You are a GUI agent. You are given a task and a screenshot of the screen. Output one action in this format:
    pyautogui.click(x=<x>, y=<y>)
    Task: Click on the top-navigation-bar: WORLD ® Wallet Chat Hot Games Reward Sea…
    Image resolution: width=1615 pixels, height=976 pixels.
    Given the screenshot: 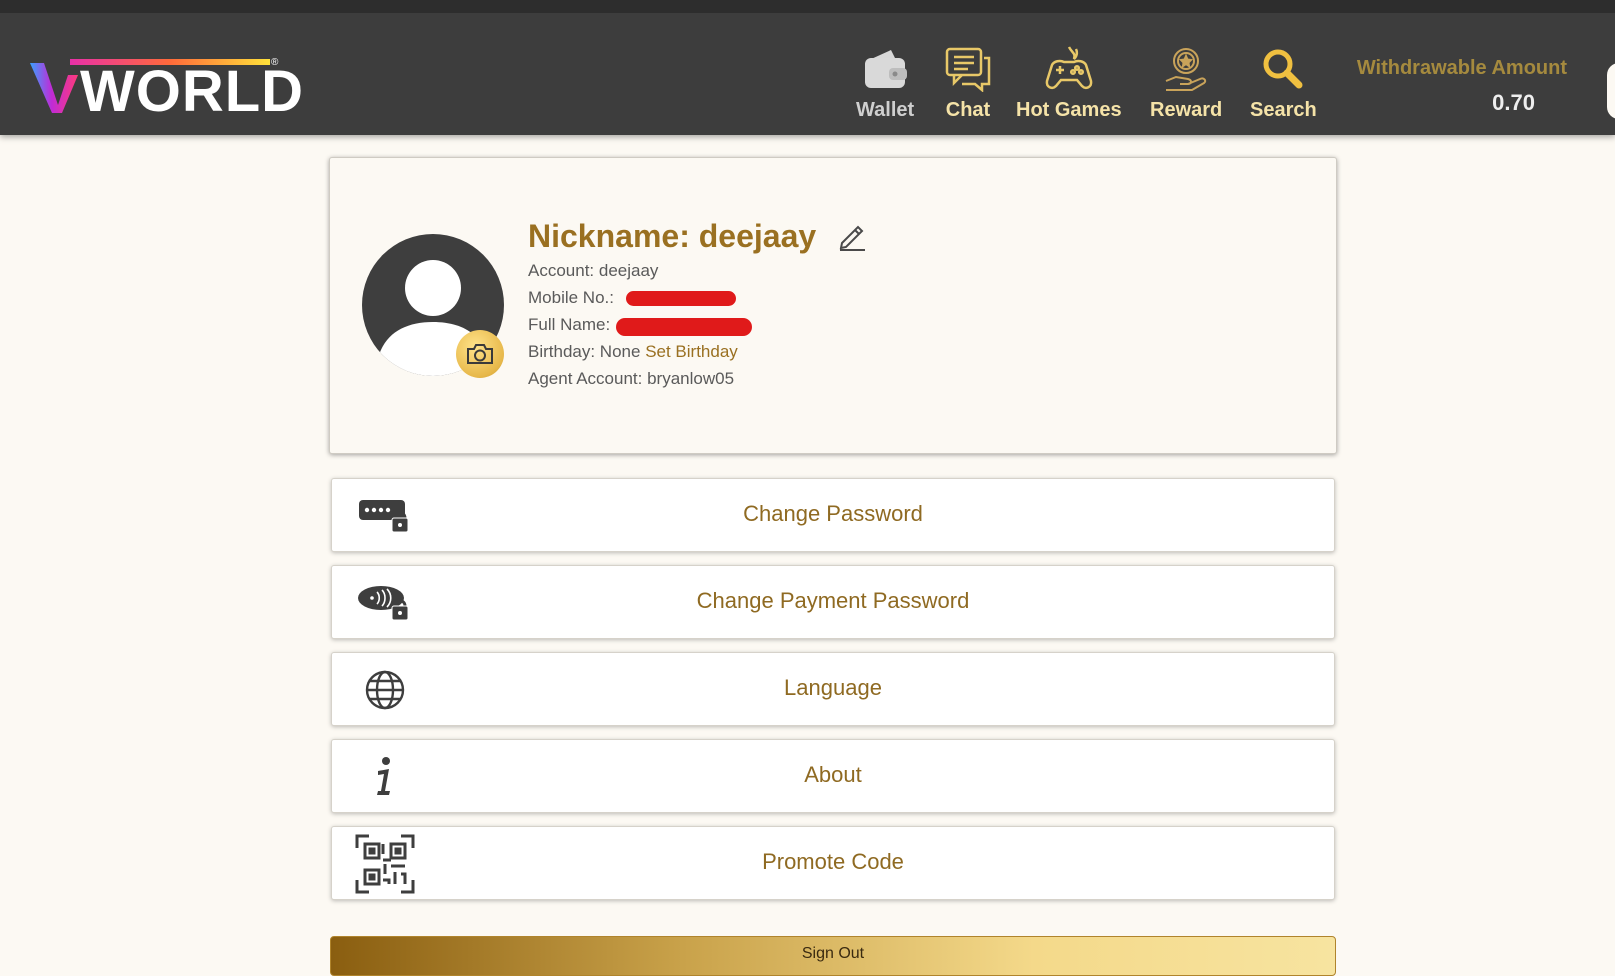 What is the action you would take?
    pyautogui.click(x=807, y=67)
    